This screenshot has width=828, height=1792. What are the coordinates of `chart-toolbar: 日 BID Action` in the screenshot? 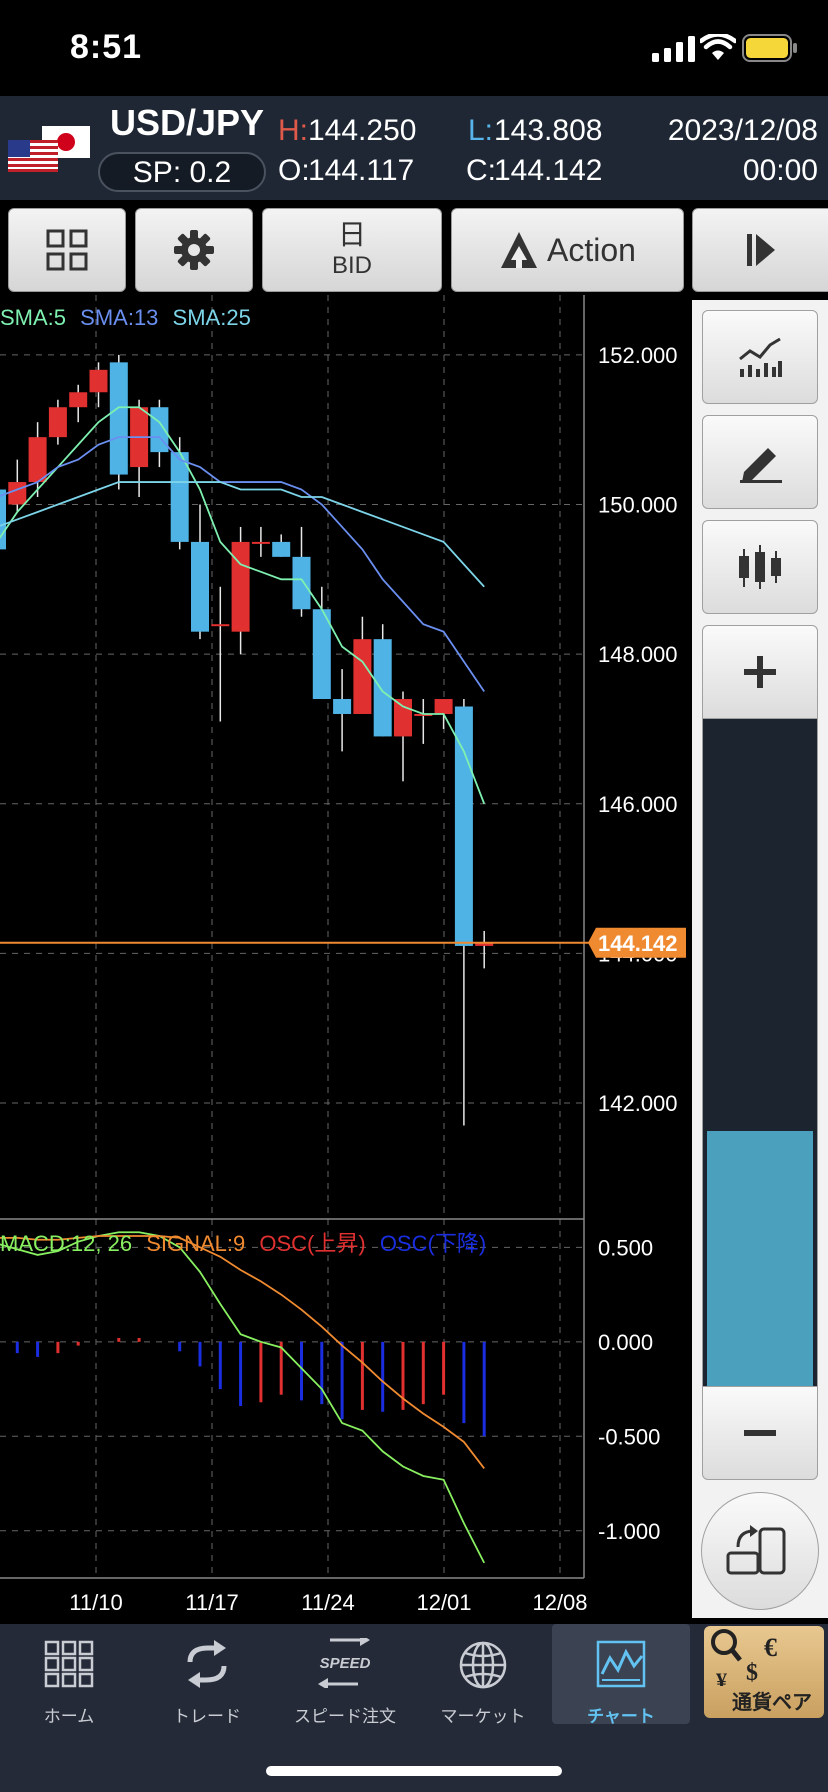 It's located at (414, 250).